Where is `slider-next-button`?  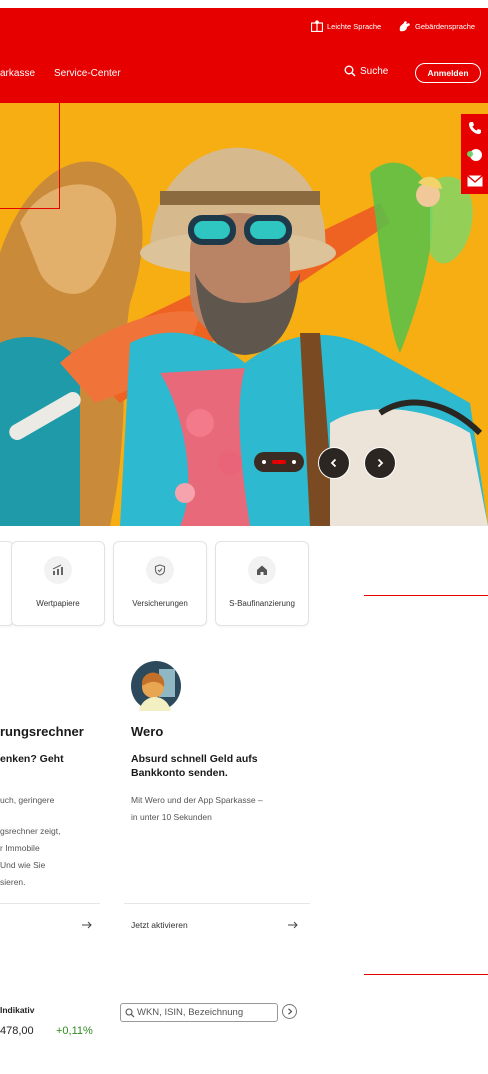
slider-next-button is located at coordinates (380, 463).